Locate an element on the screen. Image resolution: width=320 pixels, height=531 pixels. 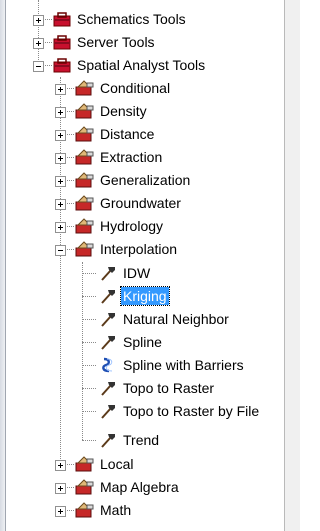
tool-spline: Spline is located at coordinates (145, 342).